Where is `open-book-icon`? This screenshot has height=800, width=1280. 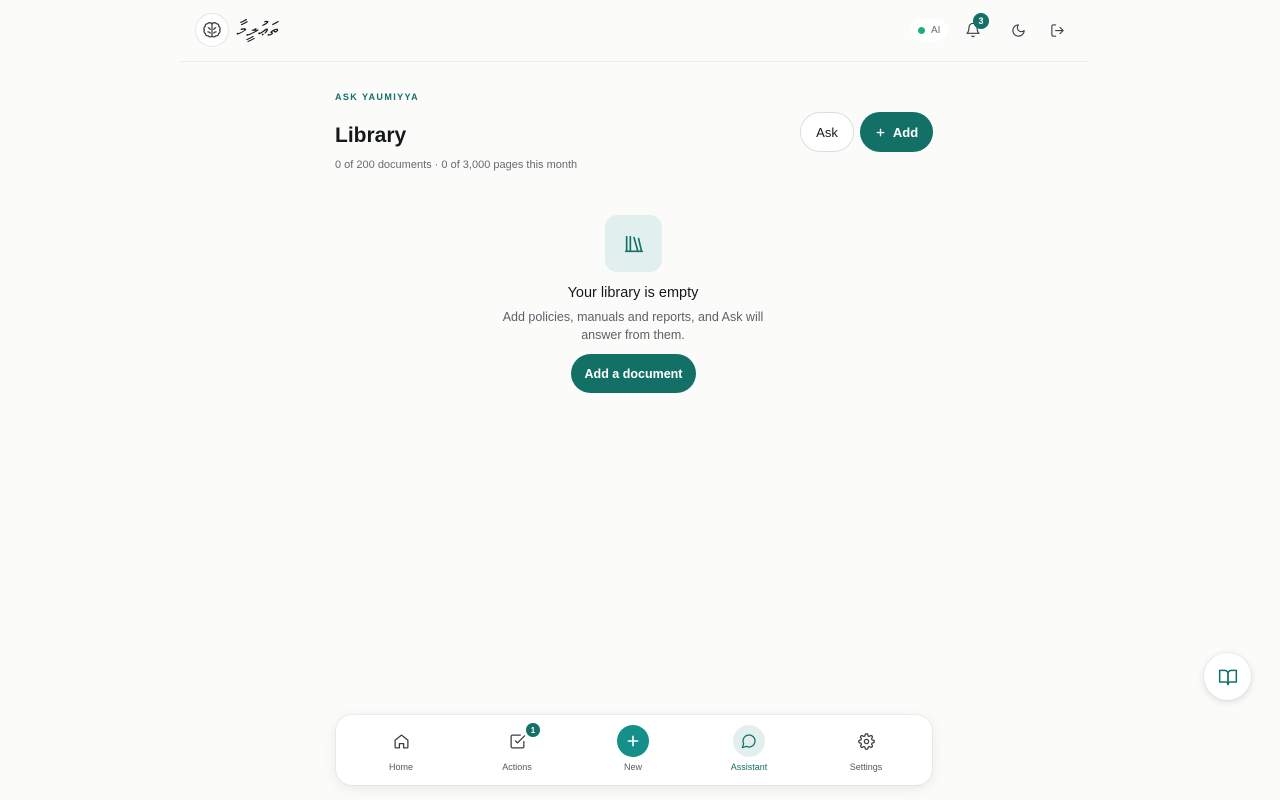 open-book-icon is located at coordinates (1227, 677).